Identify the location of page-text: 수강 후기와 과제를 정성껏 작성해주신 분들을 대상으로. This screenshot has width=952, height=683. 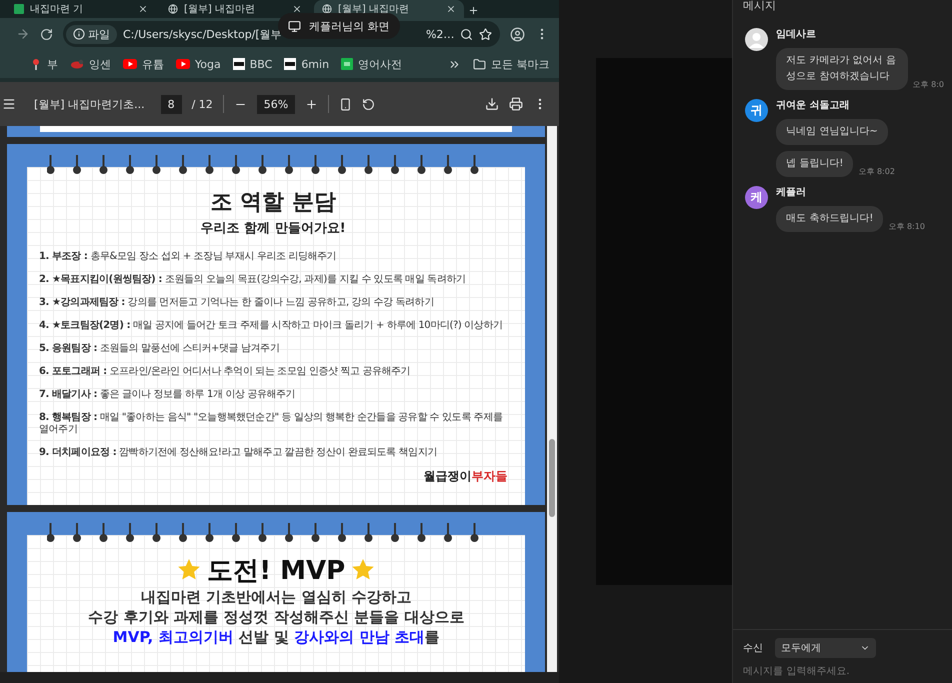
(276, 617).